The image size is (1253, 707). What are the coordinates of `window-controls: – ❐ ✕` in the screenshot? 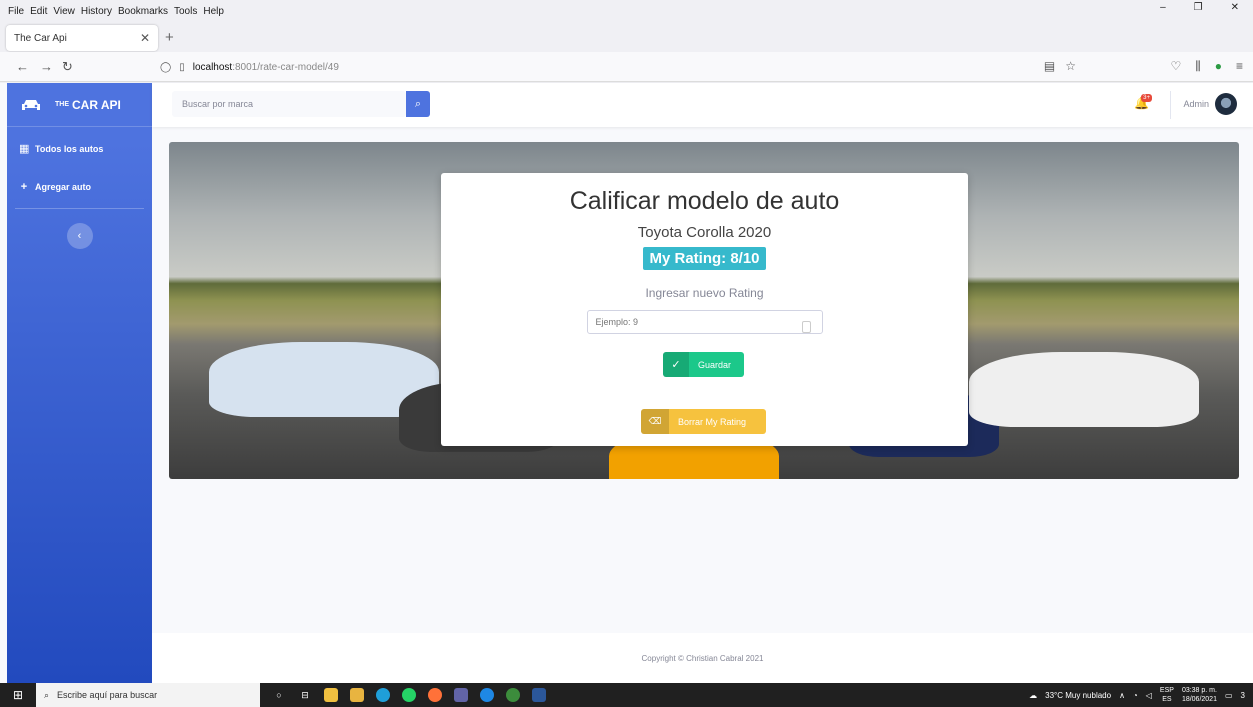 It's located at (1202, 7).